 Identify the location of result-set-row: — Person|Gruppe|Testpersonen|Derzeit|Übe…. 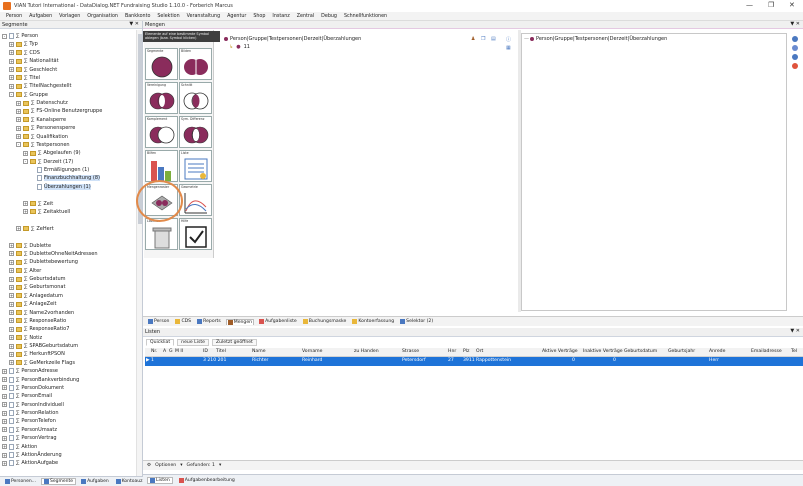
(595, 39).